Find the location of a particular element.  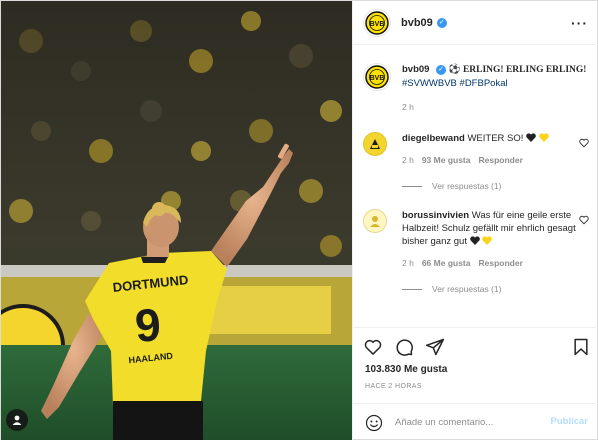

comment-username: diegelbewand is located at coordinates (433, 138).